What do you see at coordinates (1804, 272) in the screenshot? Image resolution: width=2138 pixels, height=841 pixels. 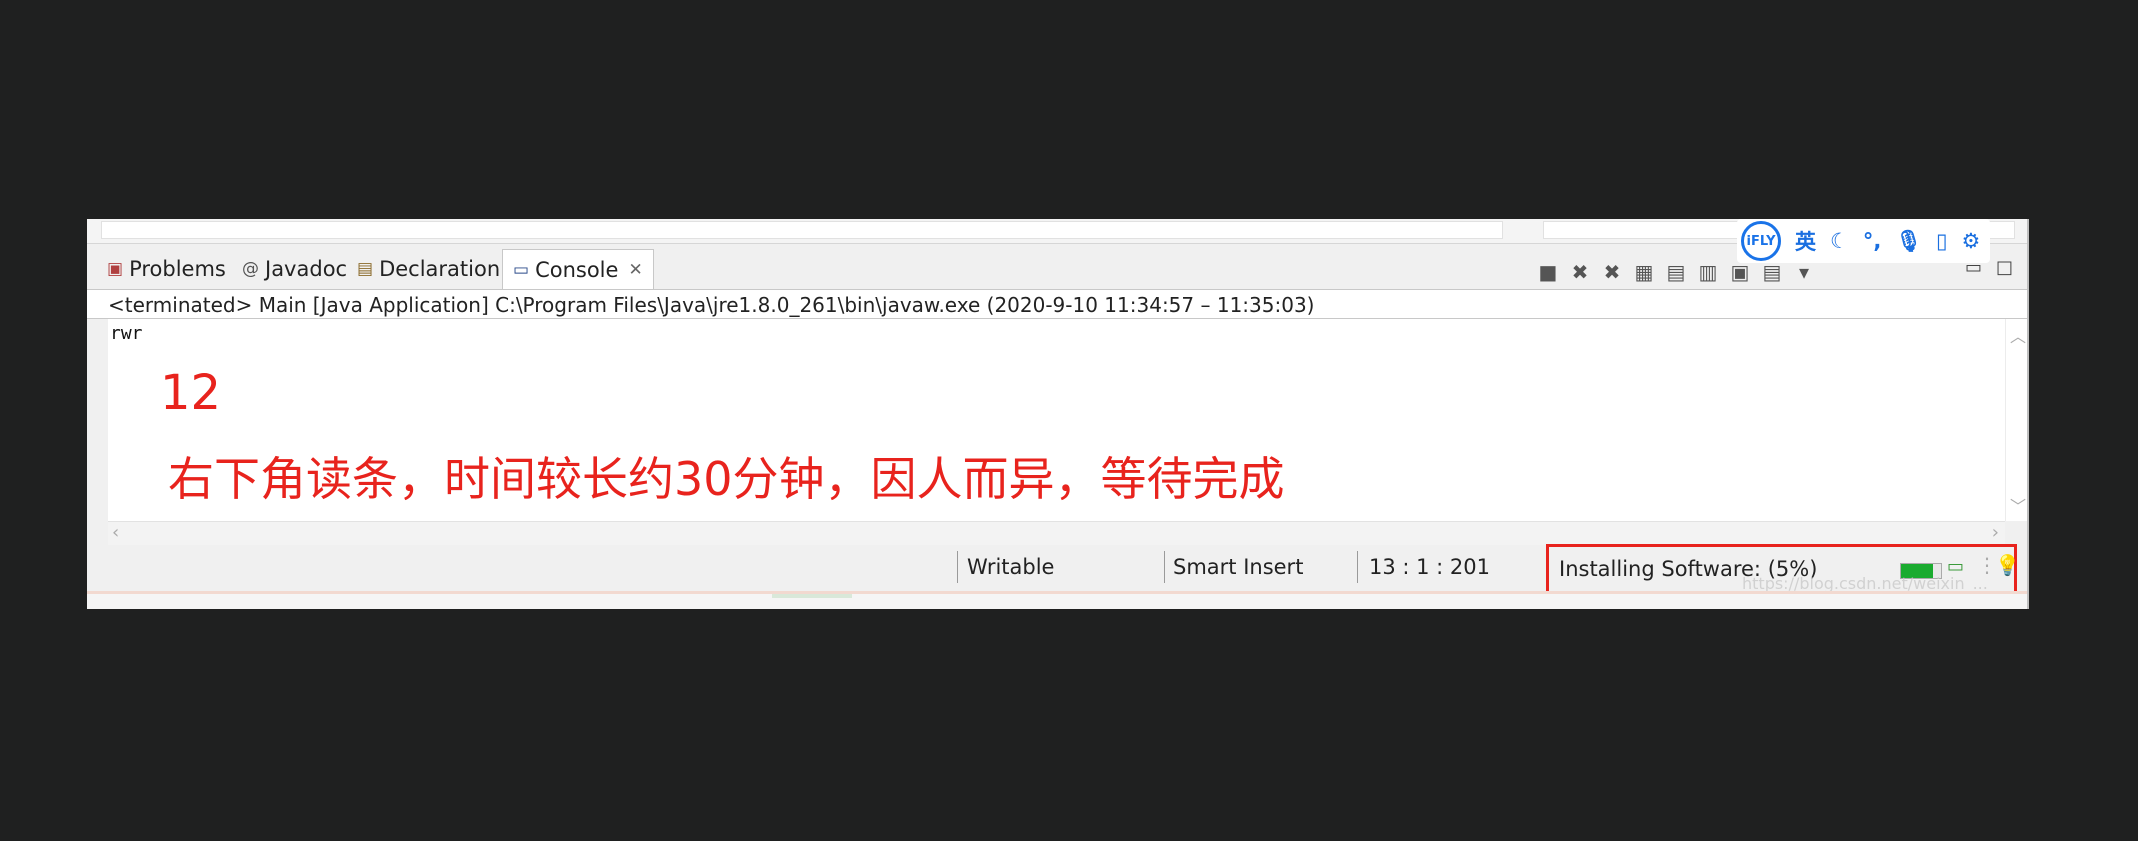 I see `open-console-icon: ▾` at bounding box center [1804, 272].